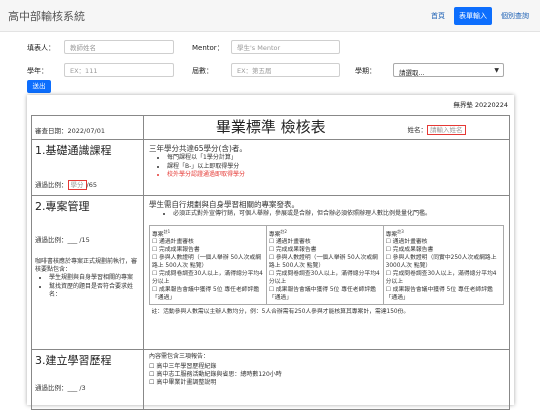 This screenshot has height=410, width=540. Describe the element at coordinates (515, 16) in the screenshot. I see `nav-individual-query-link: 個別查詢` at that location.